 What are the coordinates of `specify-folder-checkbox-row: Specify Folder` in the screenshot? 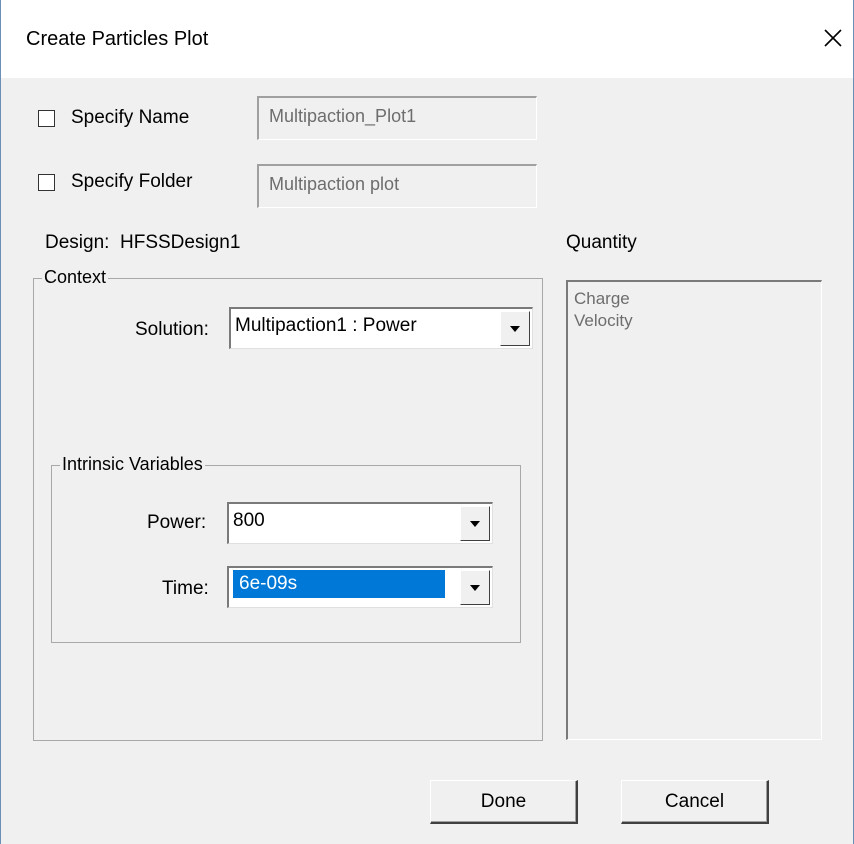 It's located at (115, 182).